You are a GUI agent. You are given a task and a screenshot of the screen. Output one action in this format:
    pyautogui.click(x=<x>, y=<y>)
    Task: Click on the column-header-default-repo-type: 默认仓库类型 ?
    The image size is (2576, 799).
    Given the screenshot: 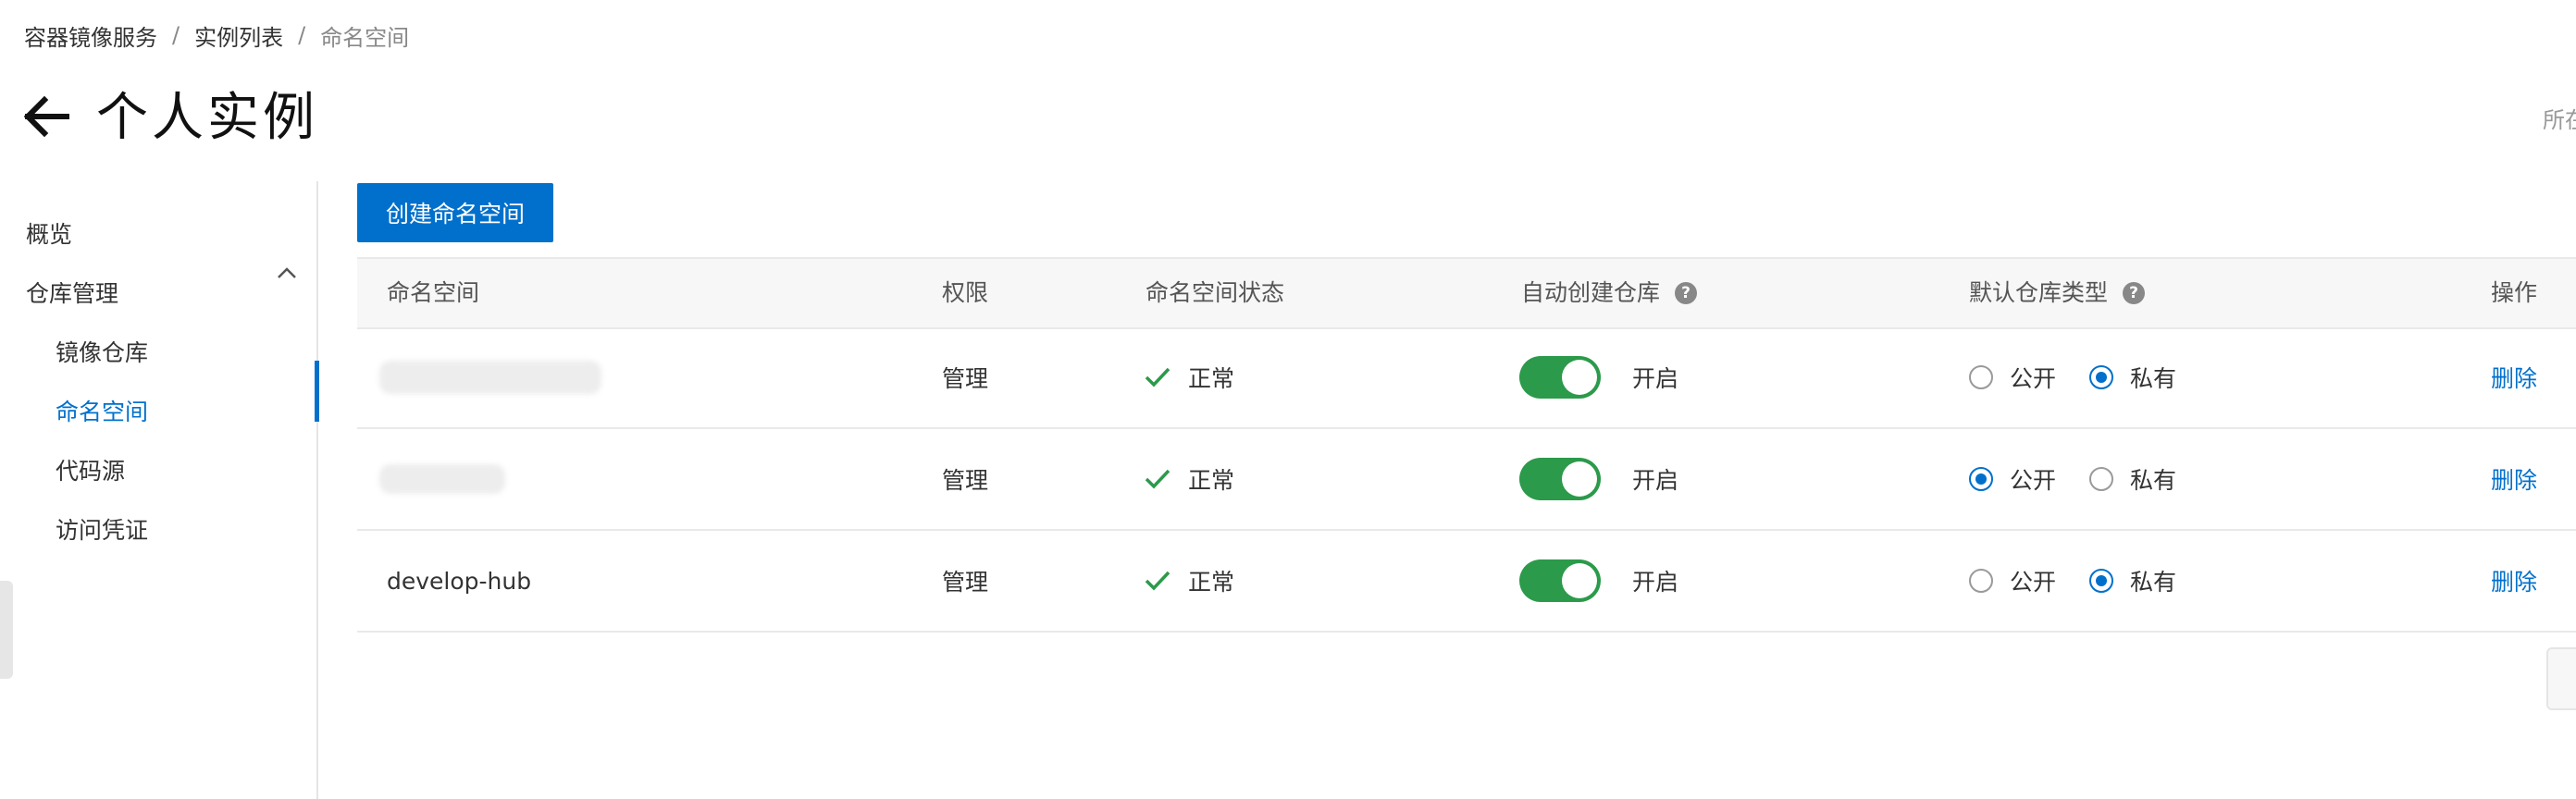 What is the action you would take?
    pyautogui.click(x=2057, y=293)
    